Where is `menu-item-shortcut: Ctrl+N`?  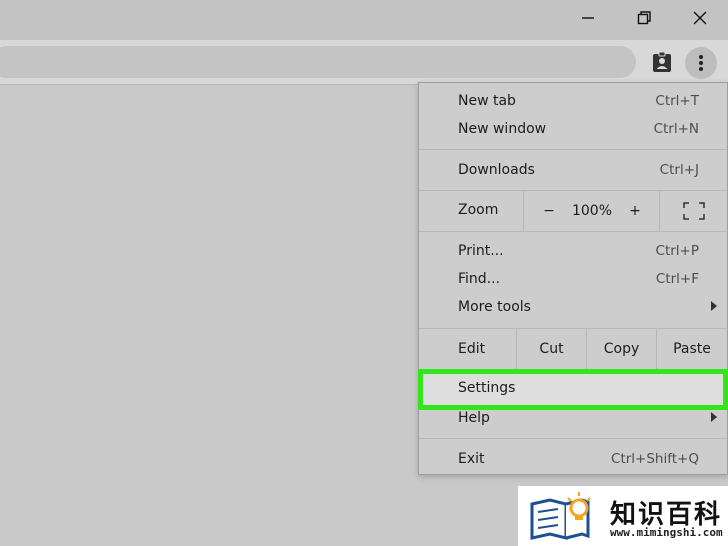
menu-item-shortcut: Ctrl+N is located at coordinates (676, 129).